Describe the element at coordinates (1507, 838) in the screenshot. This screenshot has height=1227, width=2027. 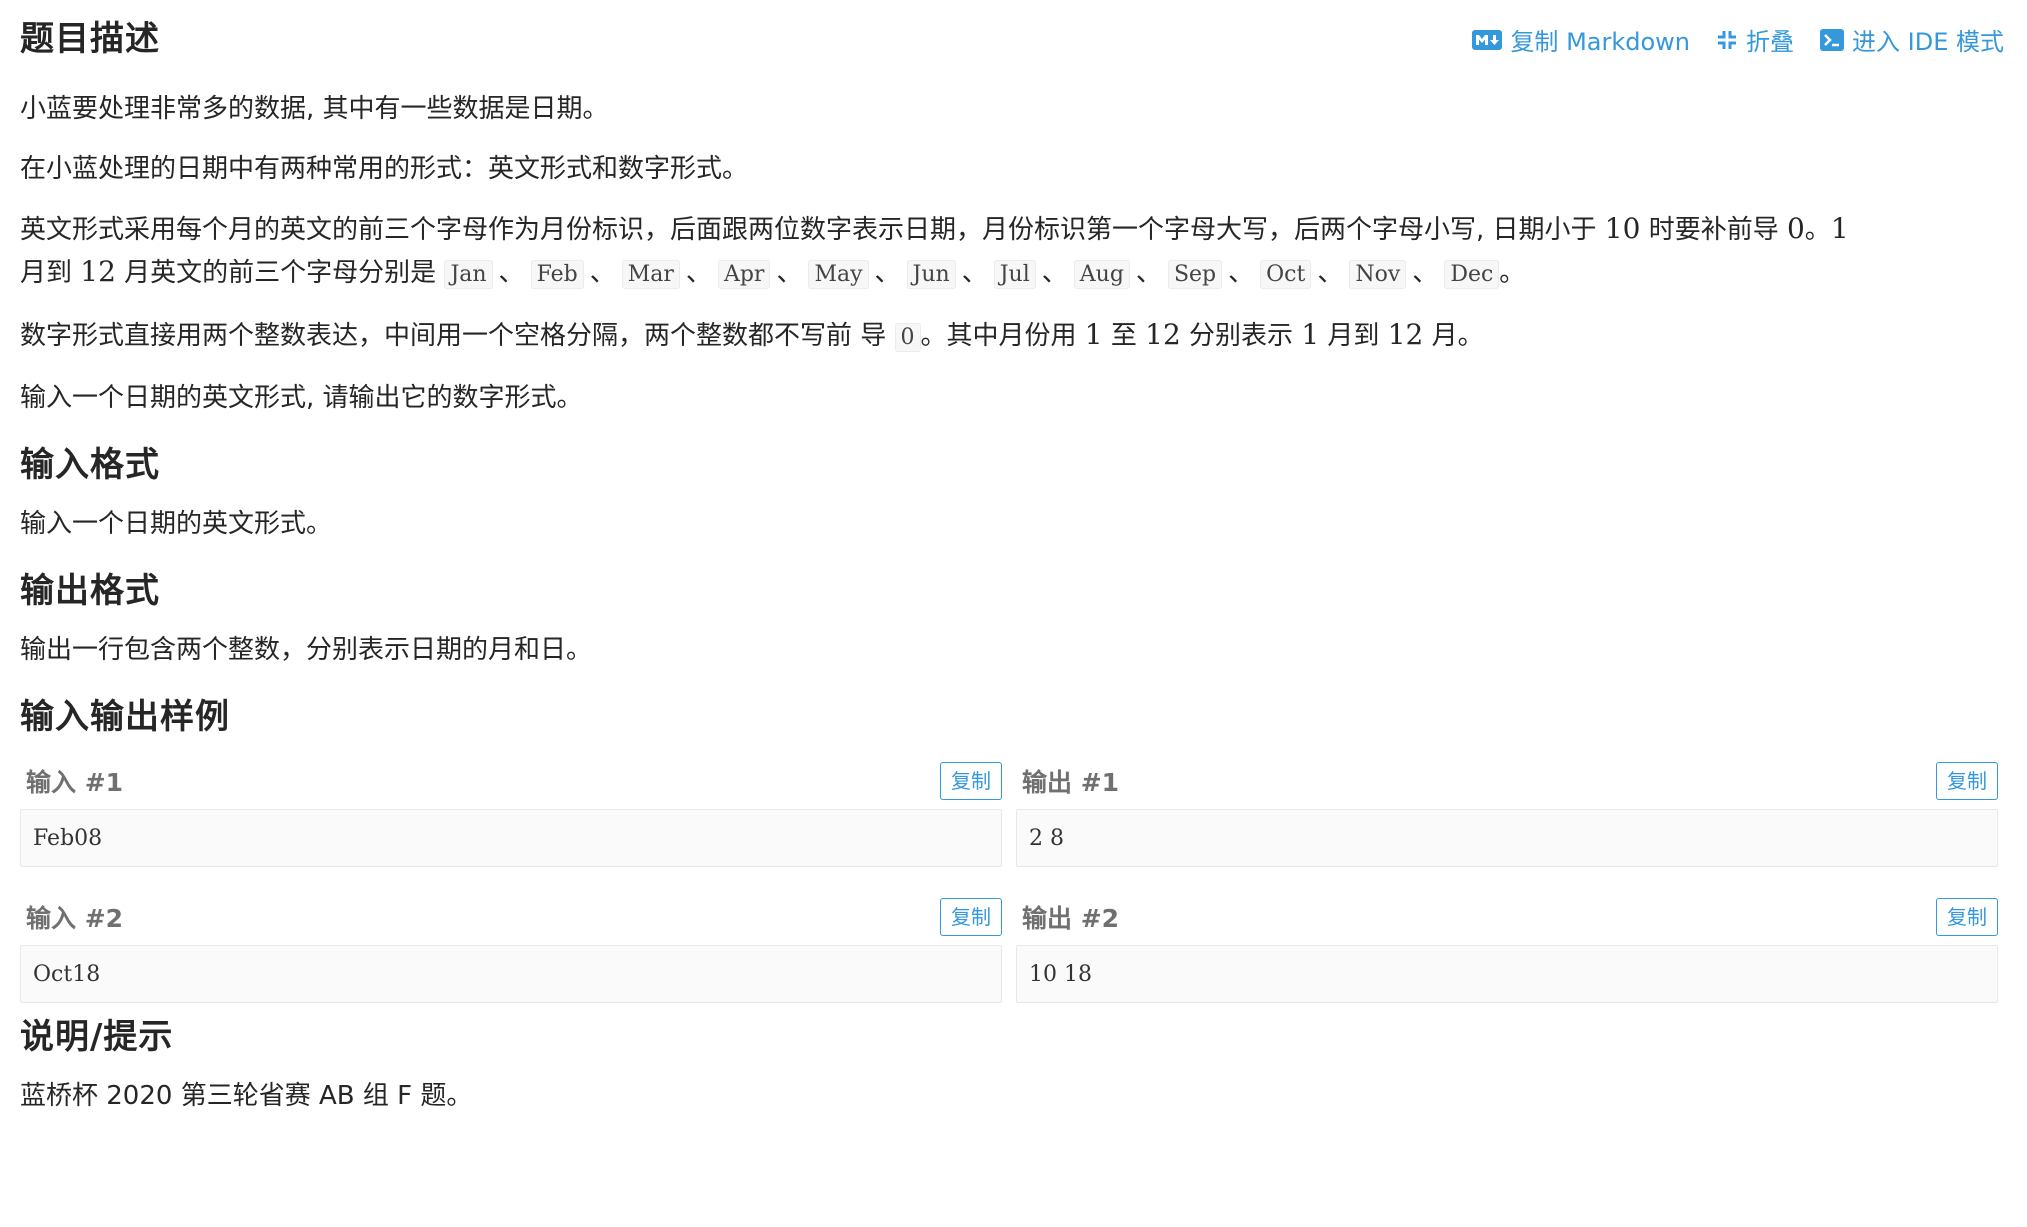
I see `sample-output-box: 2 8` at that location.